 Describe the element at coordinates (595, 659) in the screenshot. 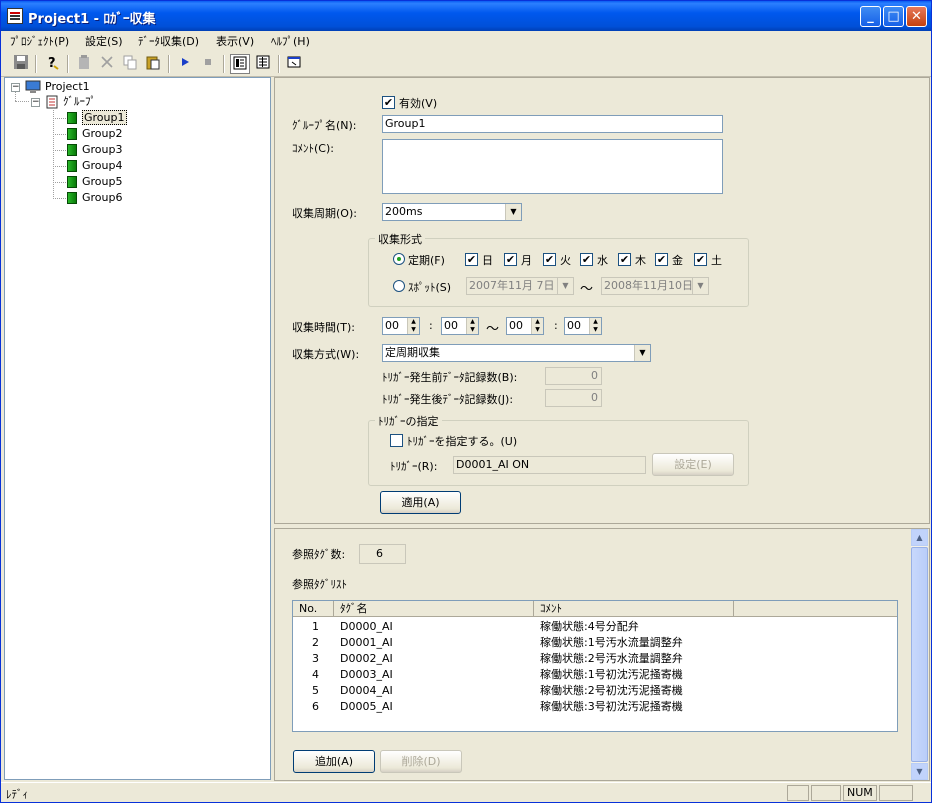

I see `table-row: 3 D0002_AI 稼働状態:2号汚水流量調整弁` at that location.